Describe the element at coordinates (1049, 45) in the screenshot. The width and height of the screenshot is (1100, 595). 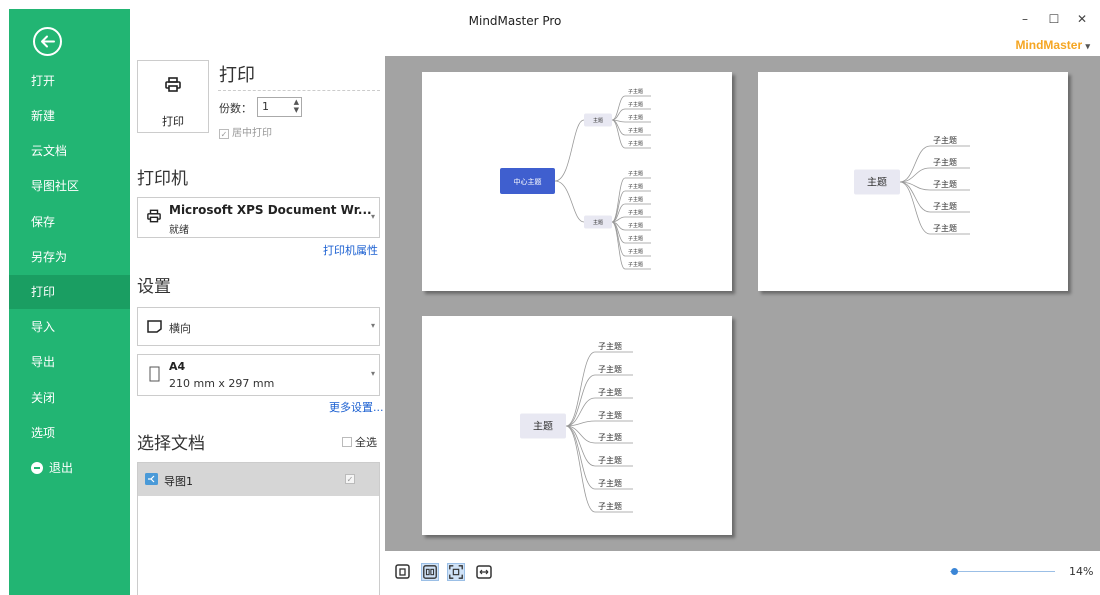
I see `brand-label: MindMaster` at that location.